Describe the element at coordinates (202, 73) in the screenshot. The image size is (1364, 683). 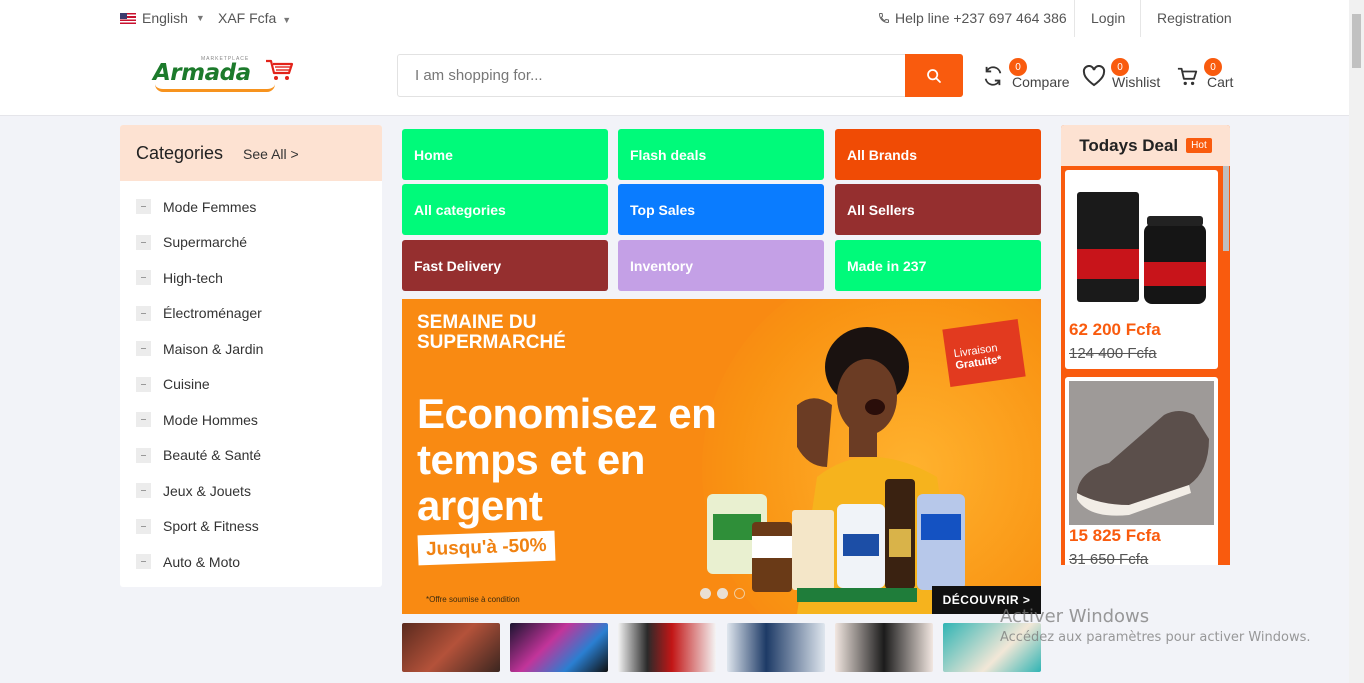
I see `logo-wordmark: Armada` at that location.